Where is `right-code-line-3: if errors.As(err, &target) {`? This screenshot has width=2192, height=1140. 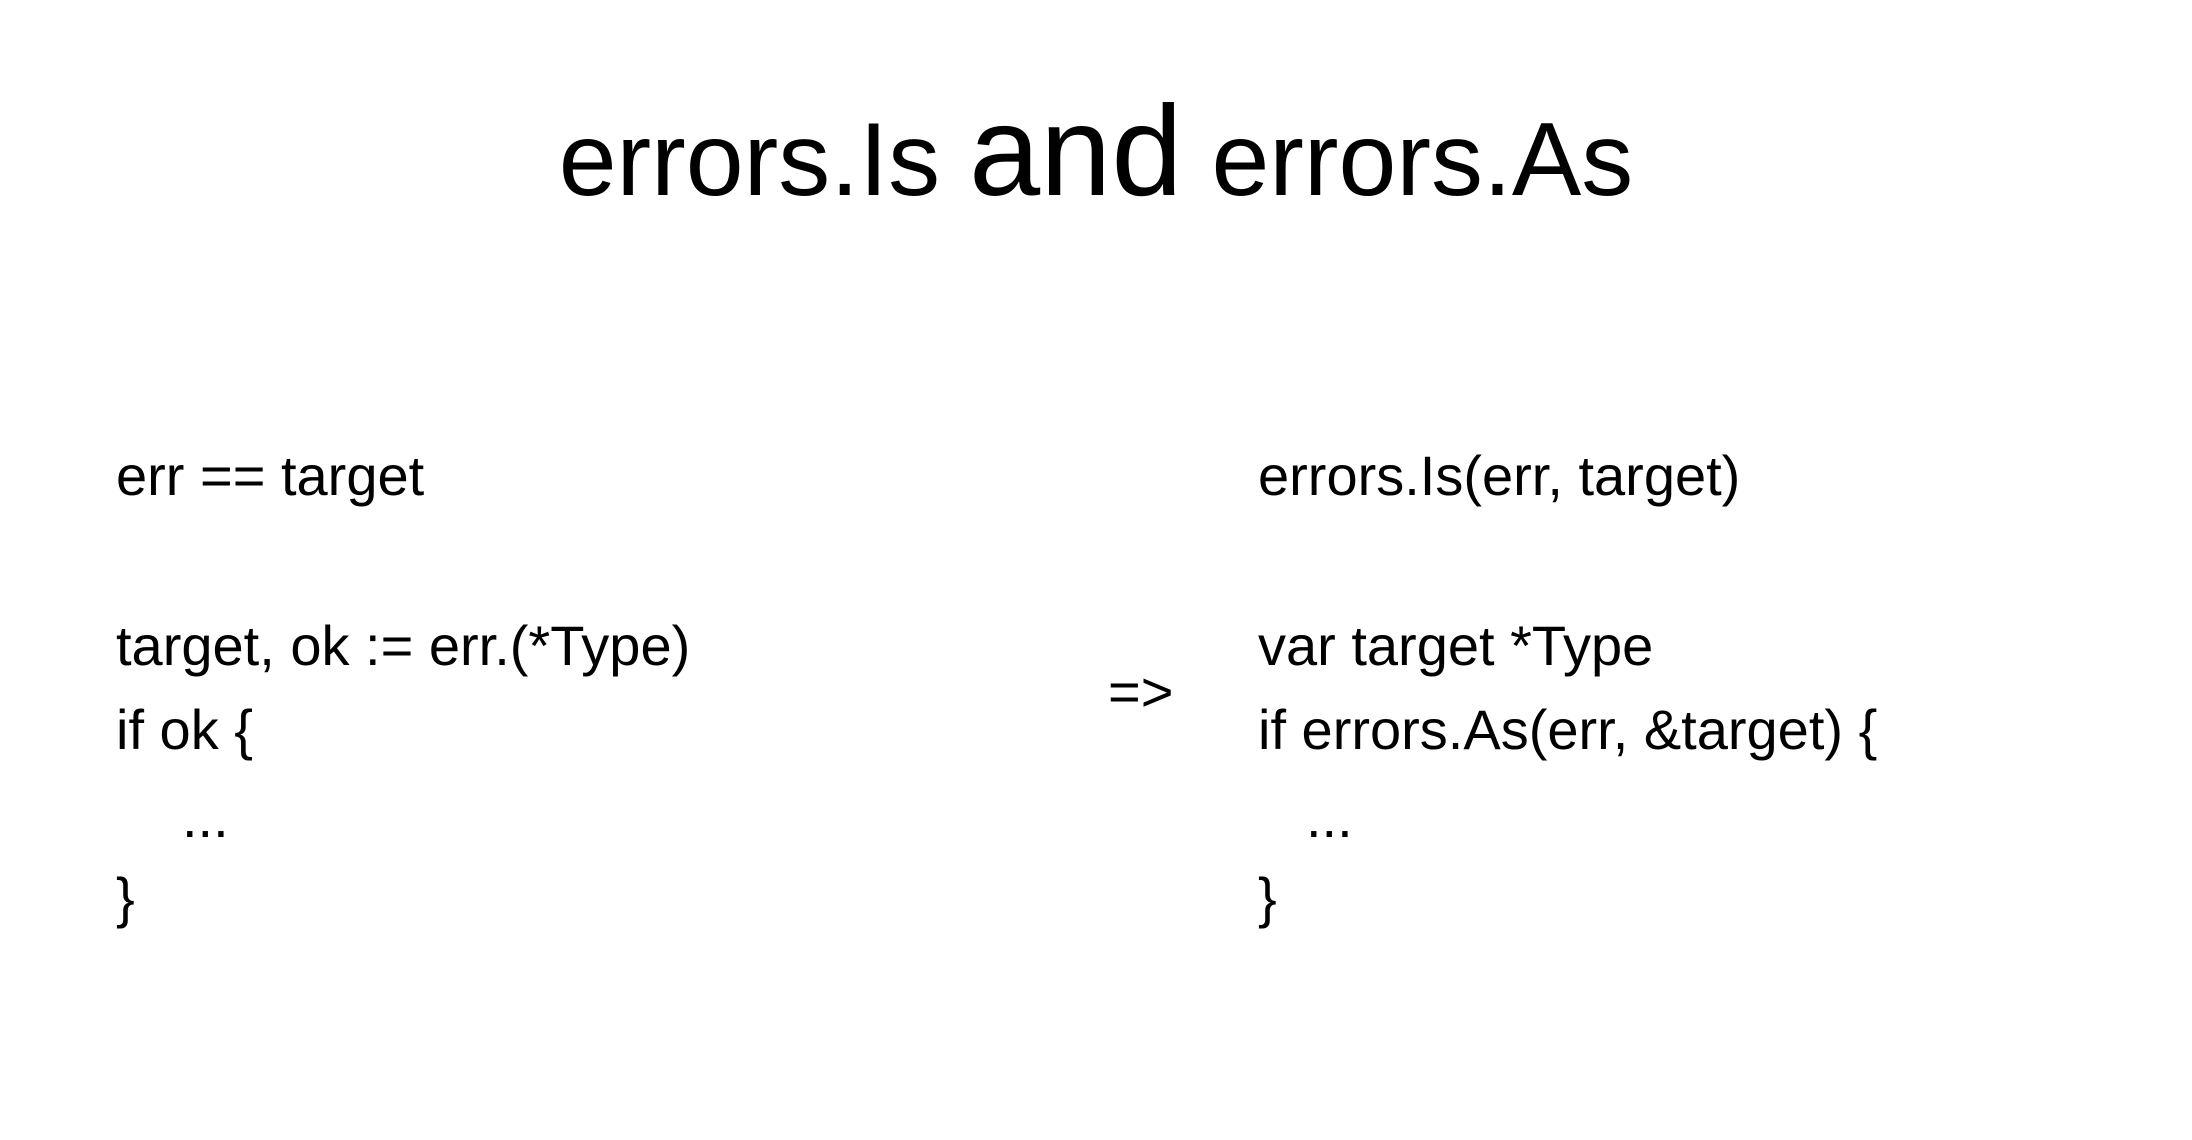 right-code-line-3: if errors.As(err, &target) { is located at coordinates (1568, 729).